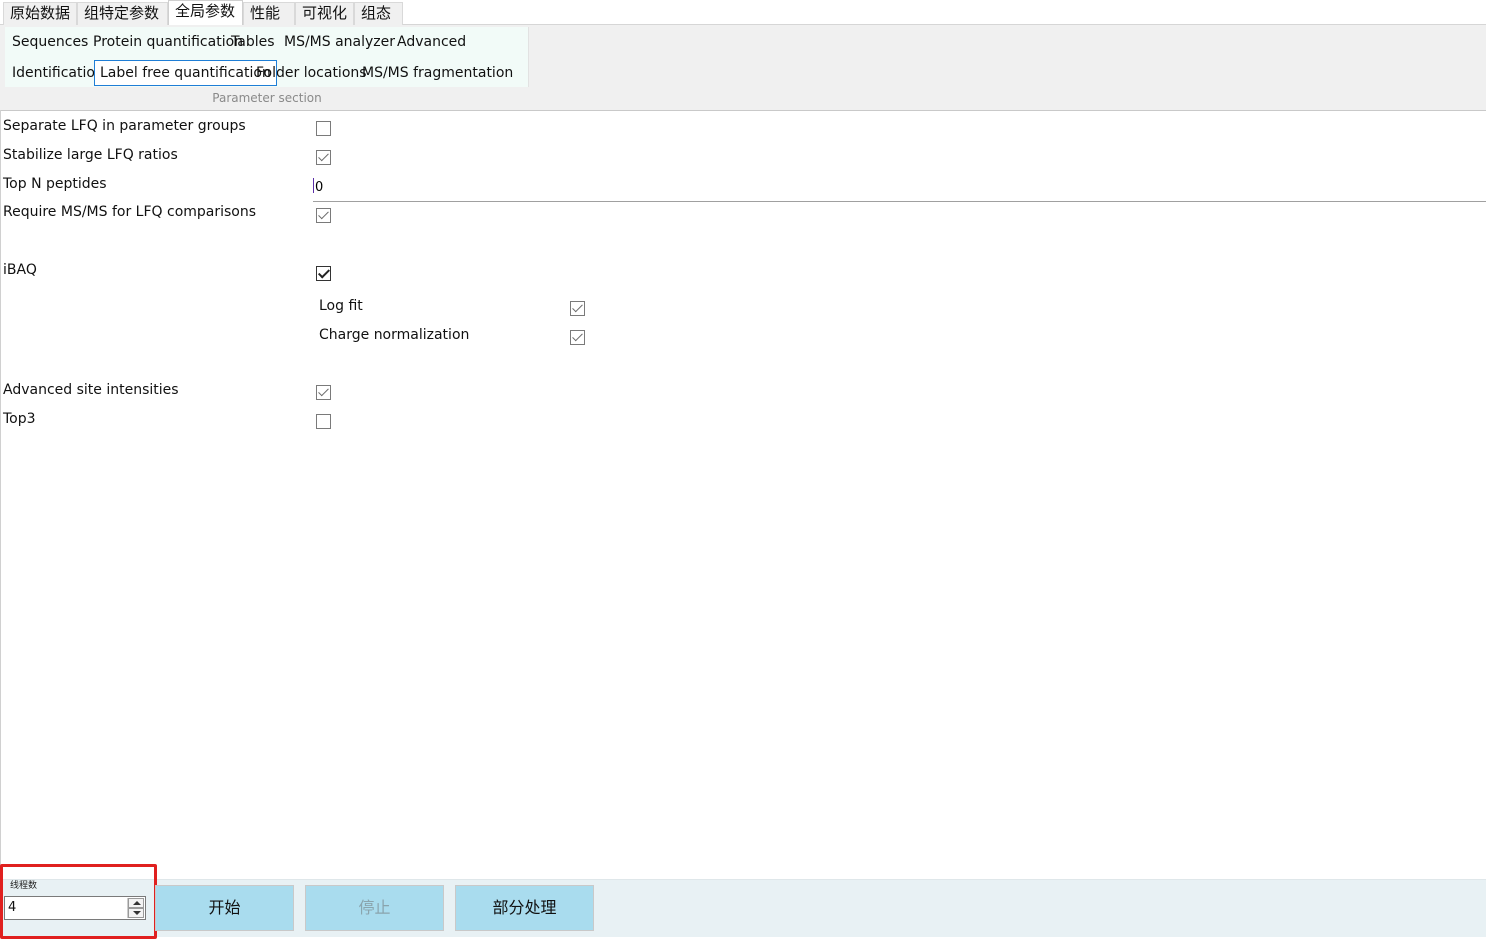 The width and height of the screenshot is (1486, 941). What do you see at coordinates (431, 42) in the screenshot?
I see `param-tab-advanced: Advanced` at bounding box center [431, 42].